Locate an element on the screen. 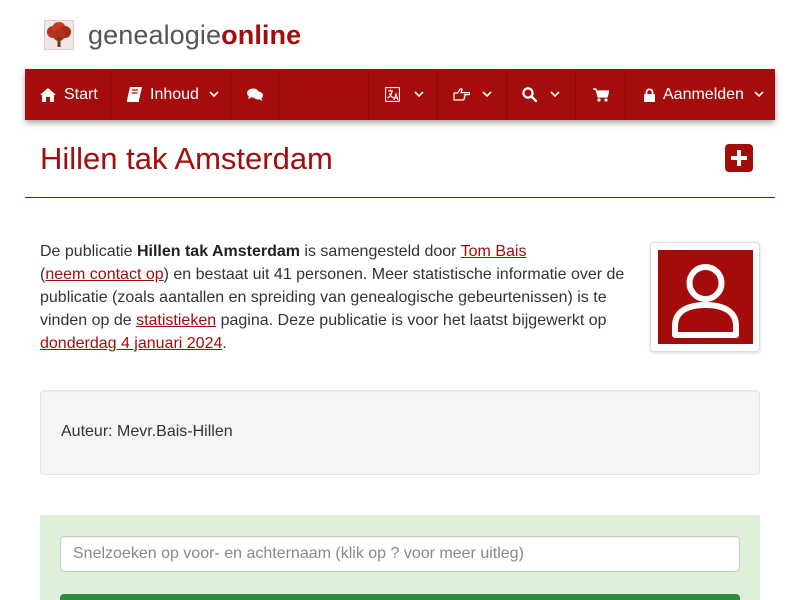 The image size is (800, 600). nav-inhoud: Inhoud is located at coordinates (171, 94).